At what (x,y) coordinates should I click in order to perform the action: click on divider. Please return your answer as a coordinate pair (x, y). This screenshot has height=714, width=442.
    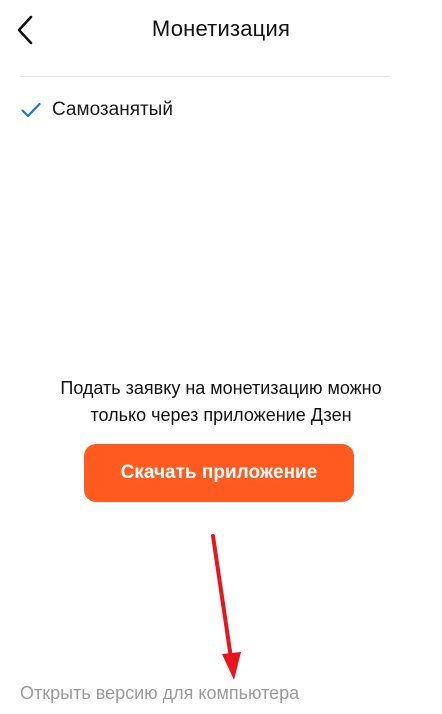
    Looking at the image, I should click on (205, 76).